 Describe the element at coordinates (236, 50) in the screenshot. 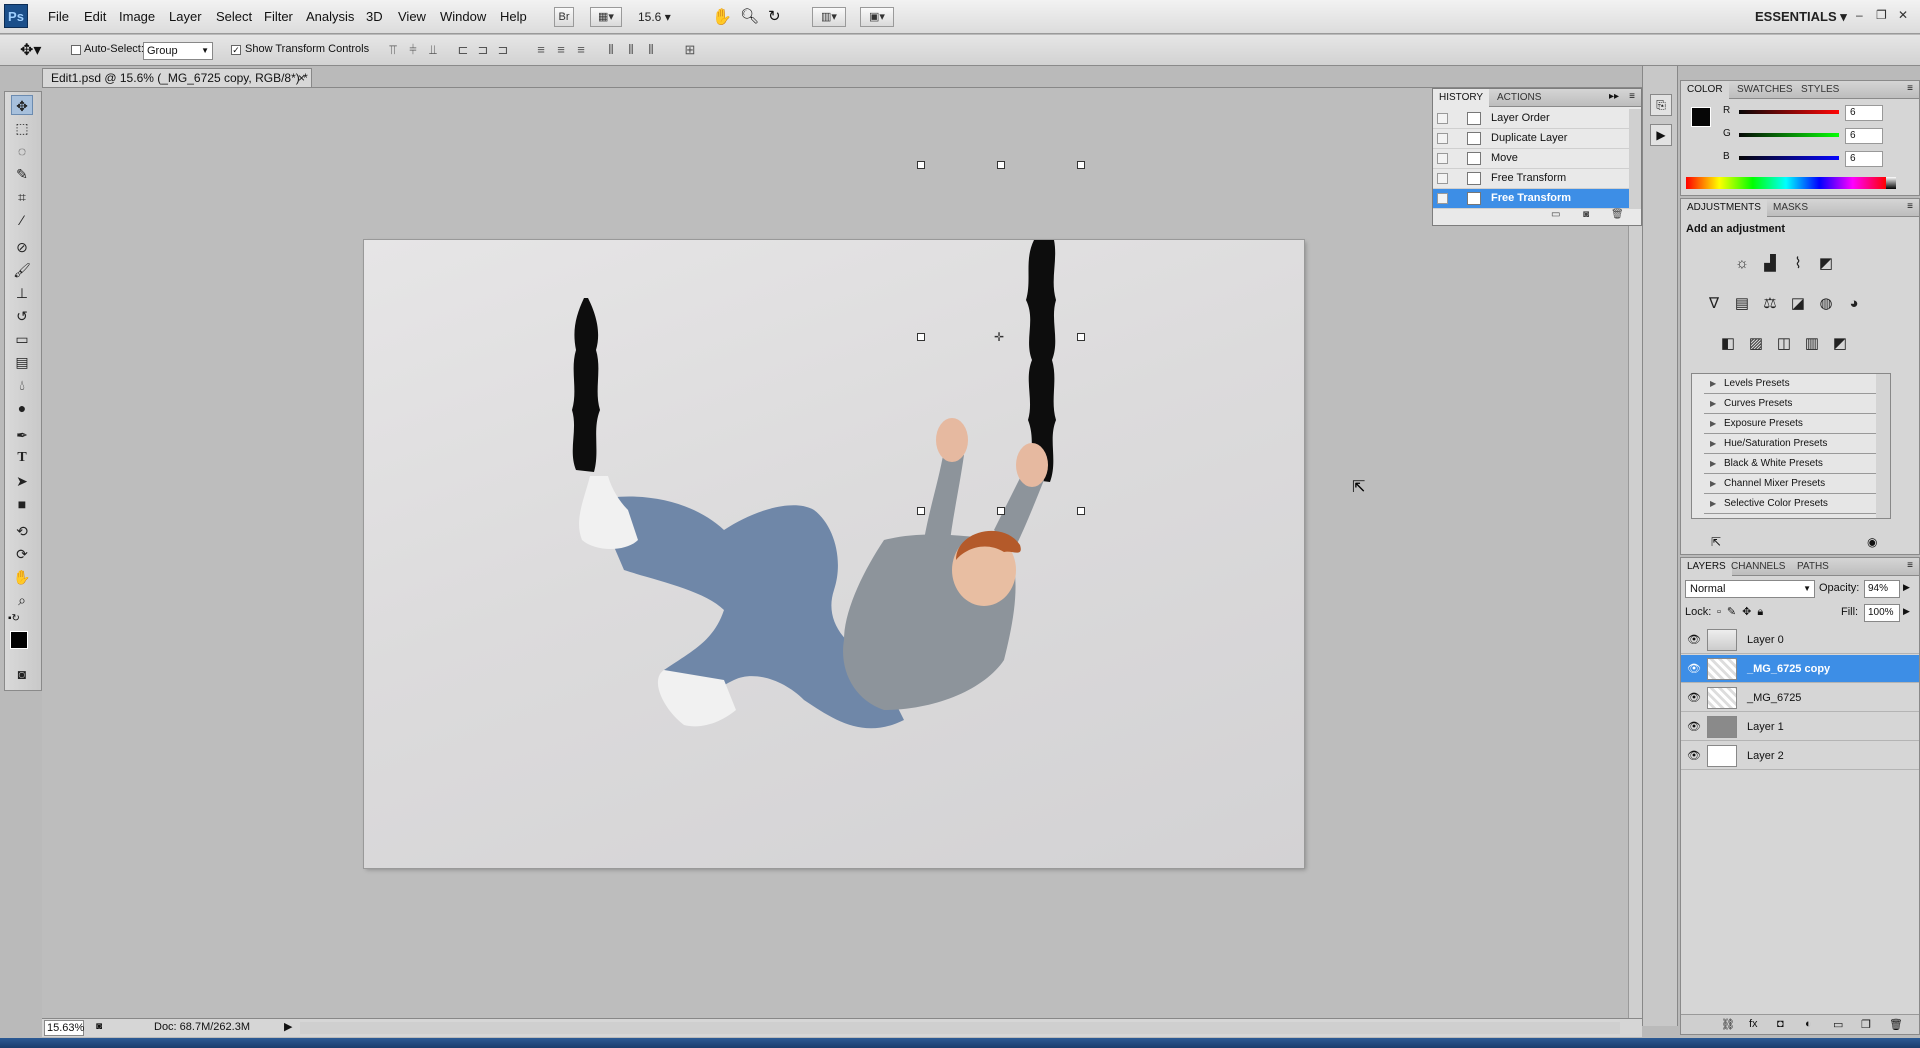

I see `show-transform-checkbox: ✓` at that location.